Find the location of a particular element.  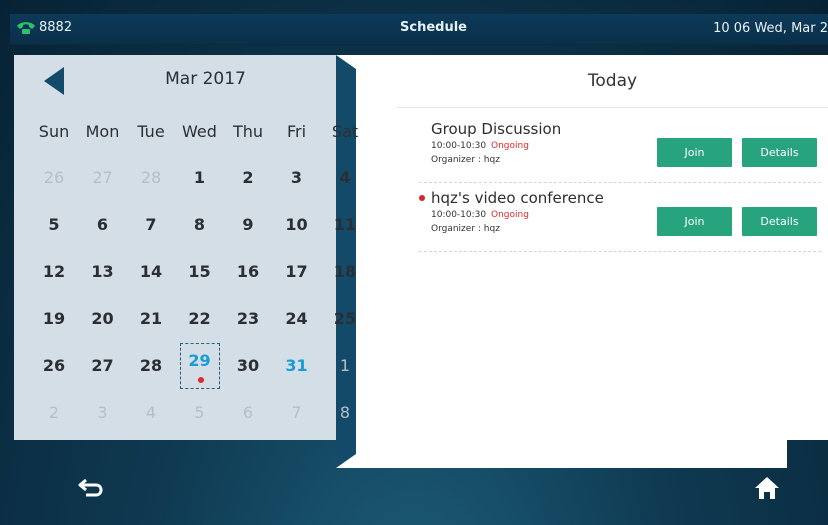

calendar-day-number: 10 is located at coordinates (296, 224).